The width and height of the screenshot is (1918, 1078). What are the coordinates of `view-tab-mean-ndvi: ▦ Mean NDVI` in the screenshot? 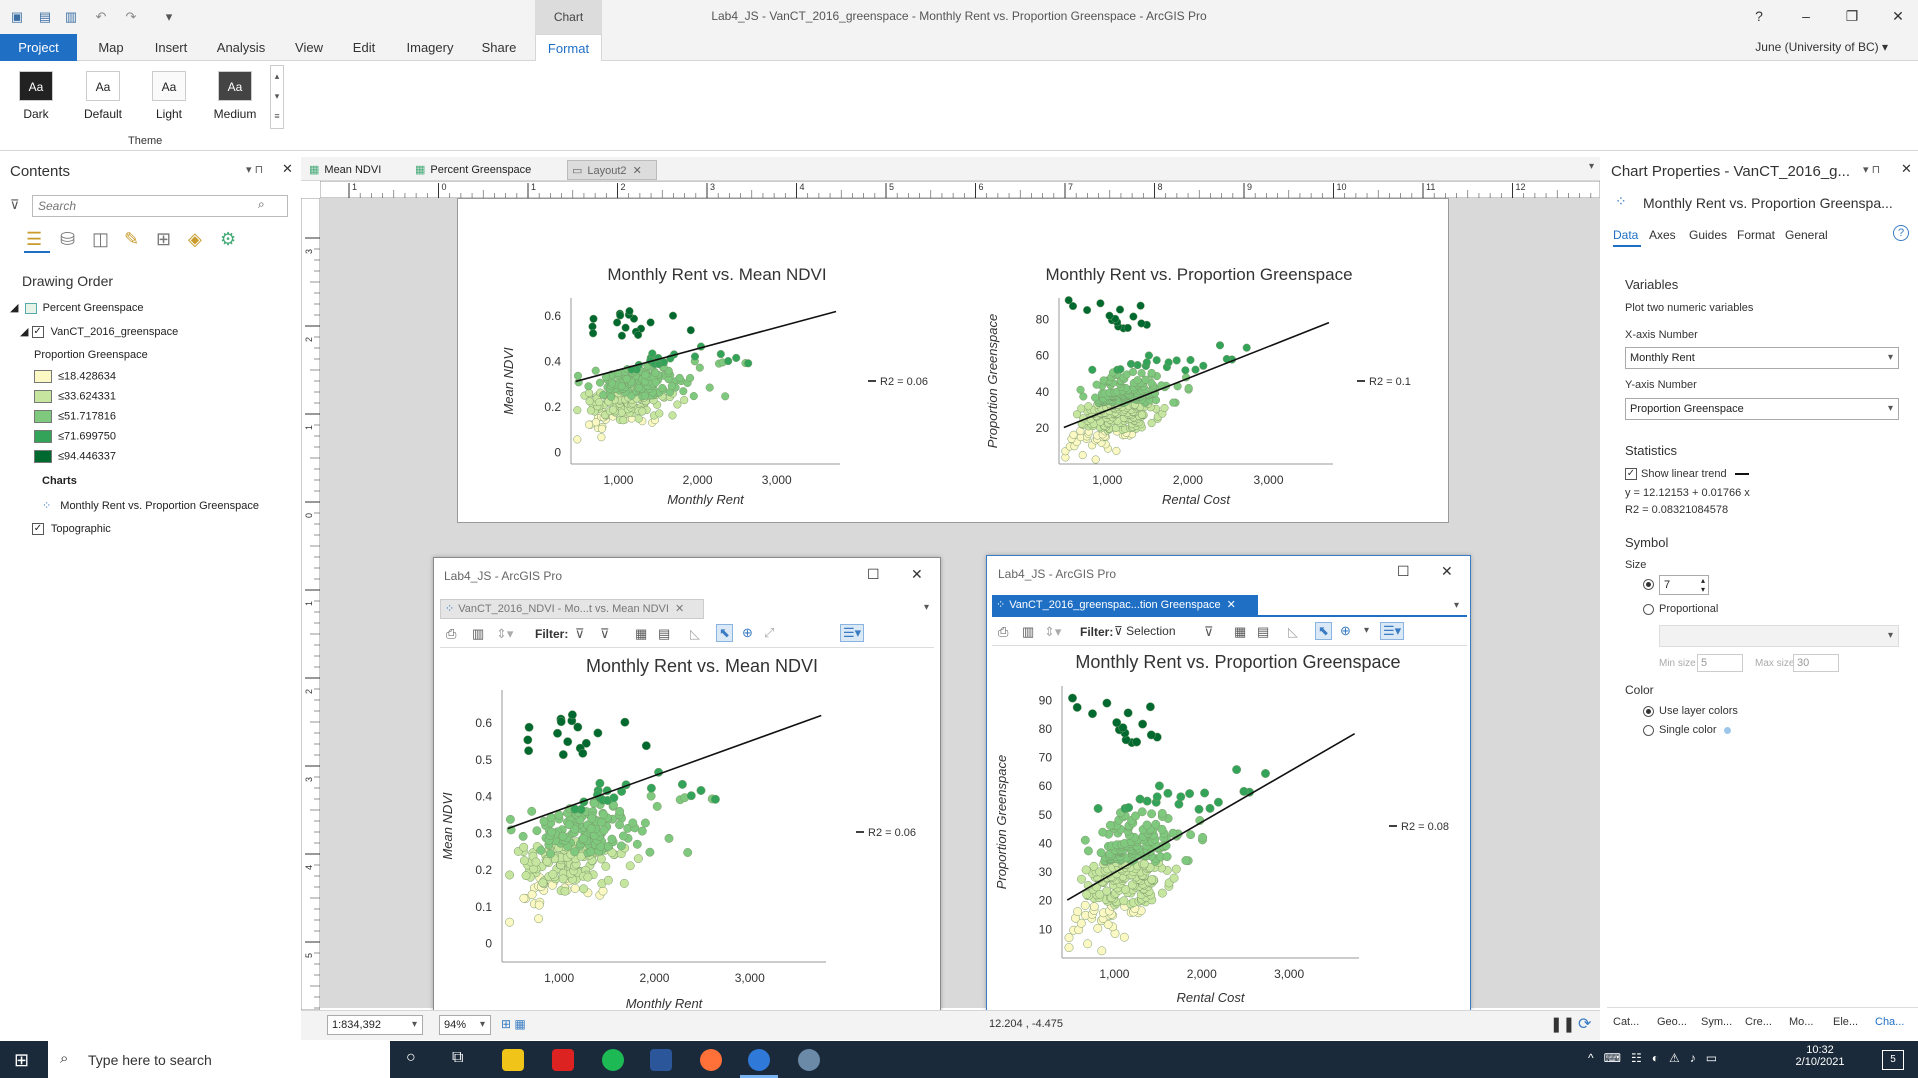 It's located at (355, 170).